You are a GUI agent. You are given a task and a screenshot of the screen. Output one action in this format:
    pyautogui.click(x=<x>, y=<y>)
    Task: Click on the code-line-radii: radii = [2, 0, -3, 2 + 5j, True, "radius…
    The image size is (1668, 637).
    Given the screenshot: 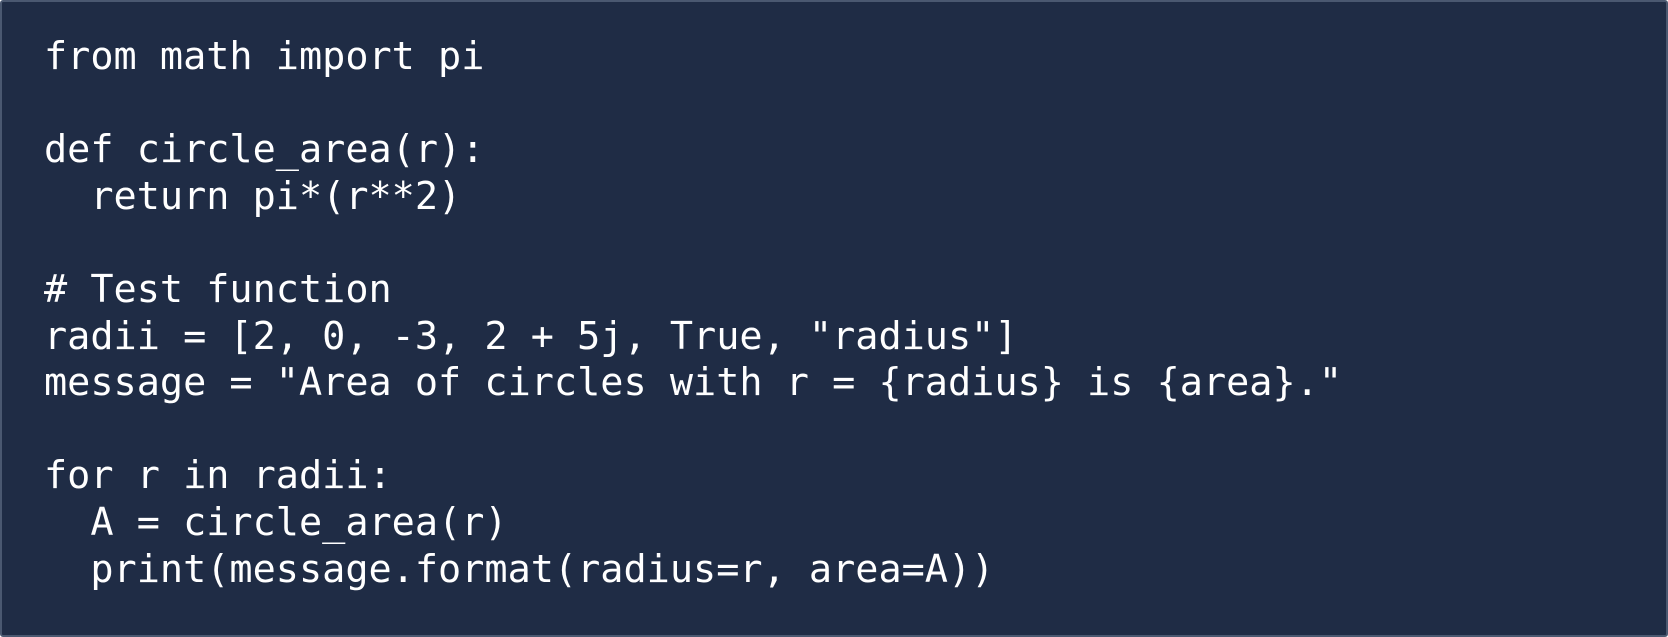 What is the action you would take?
    pyautogui.click(x=531, y=336)
    